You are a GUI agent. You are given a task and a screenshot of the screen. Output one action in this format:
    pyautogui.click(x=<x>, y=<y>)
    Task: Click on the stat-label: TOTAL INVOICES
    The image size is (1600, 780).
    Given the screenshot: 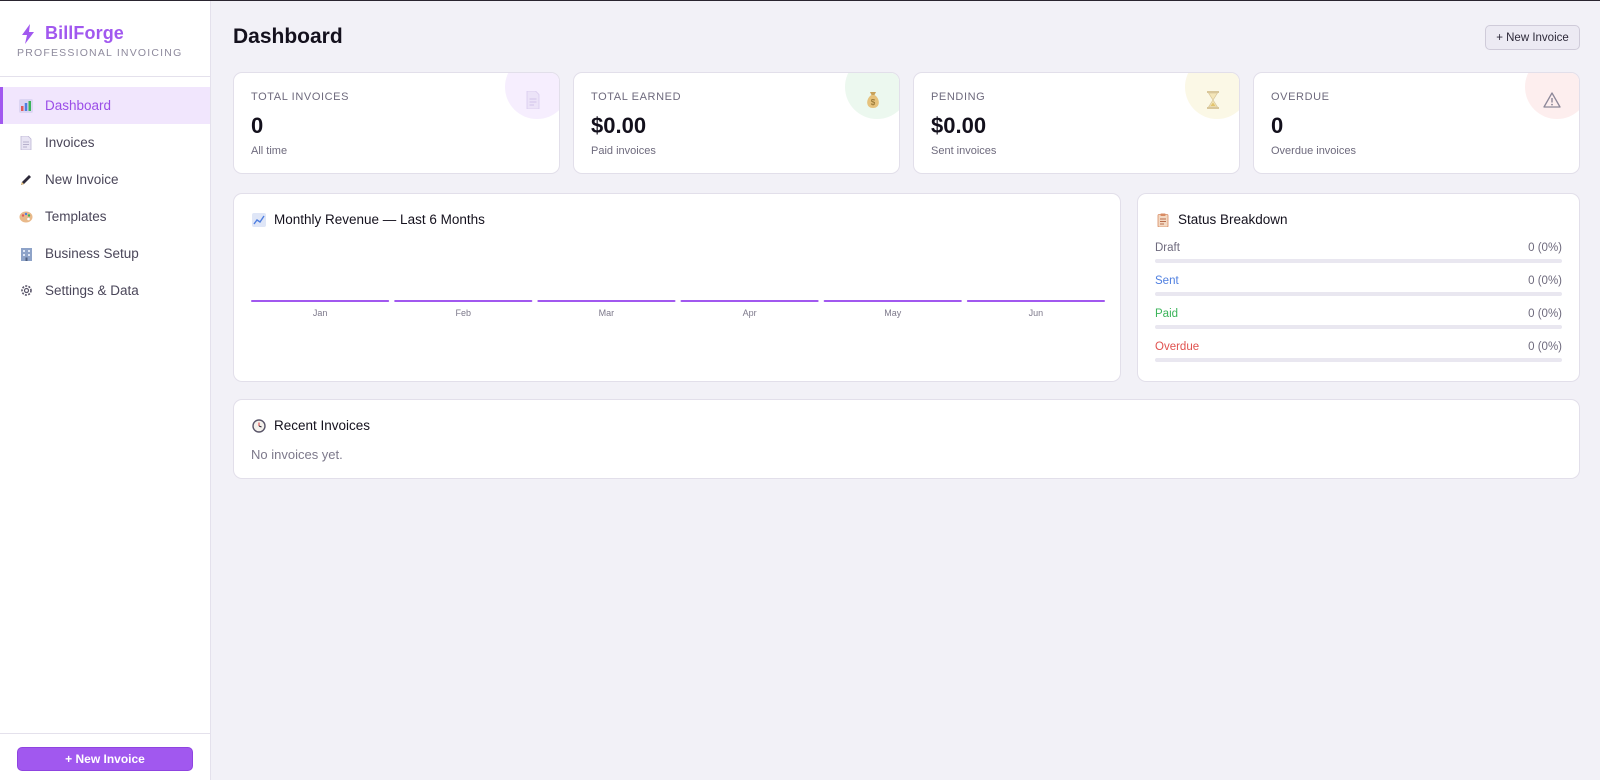 What is the action you would take?
    pyautogui.click(x=300, y=97)
    